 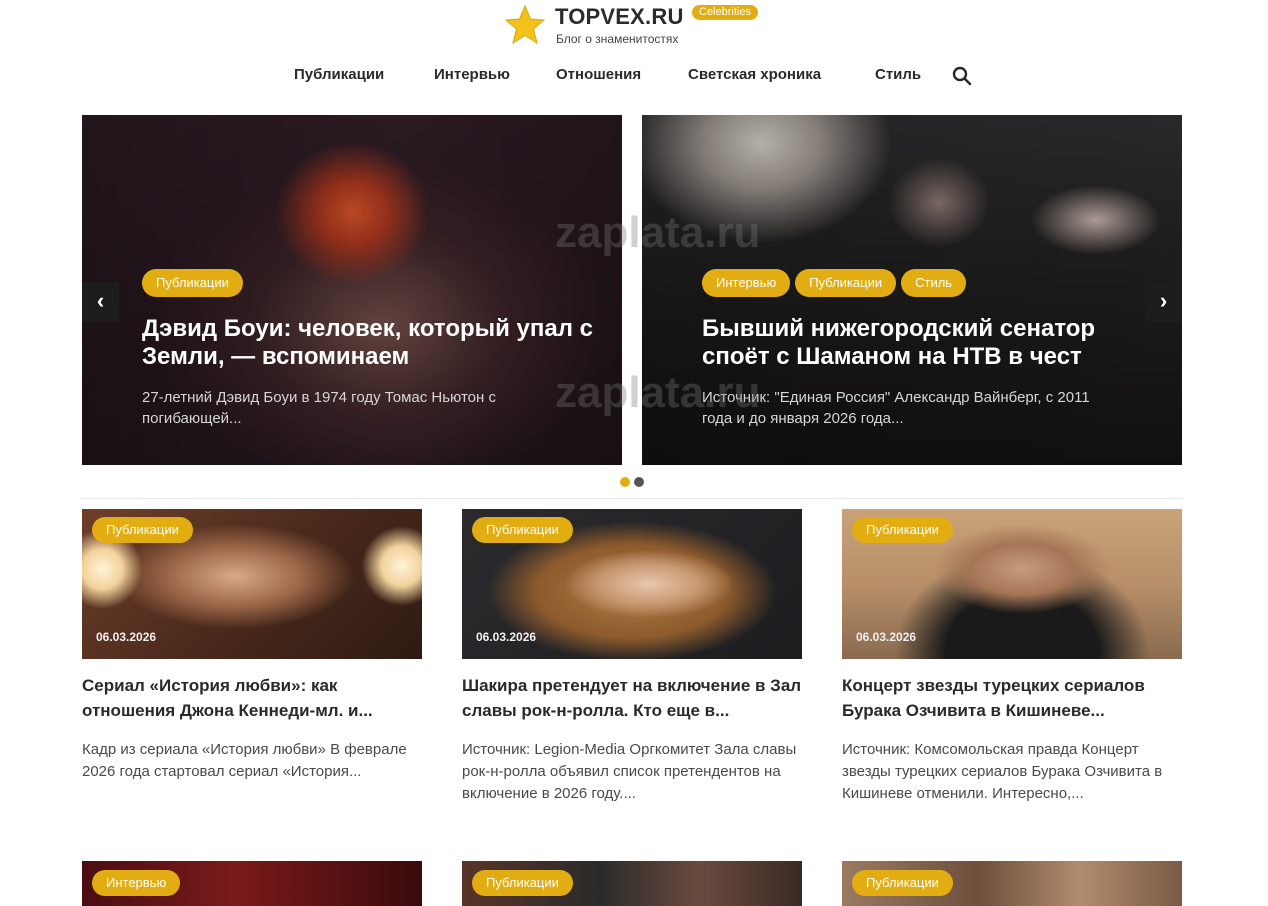 I want to click on card-1-tag: Публикации, so click(x=142, y=530).